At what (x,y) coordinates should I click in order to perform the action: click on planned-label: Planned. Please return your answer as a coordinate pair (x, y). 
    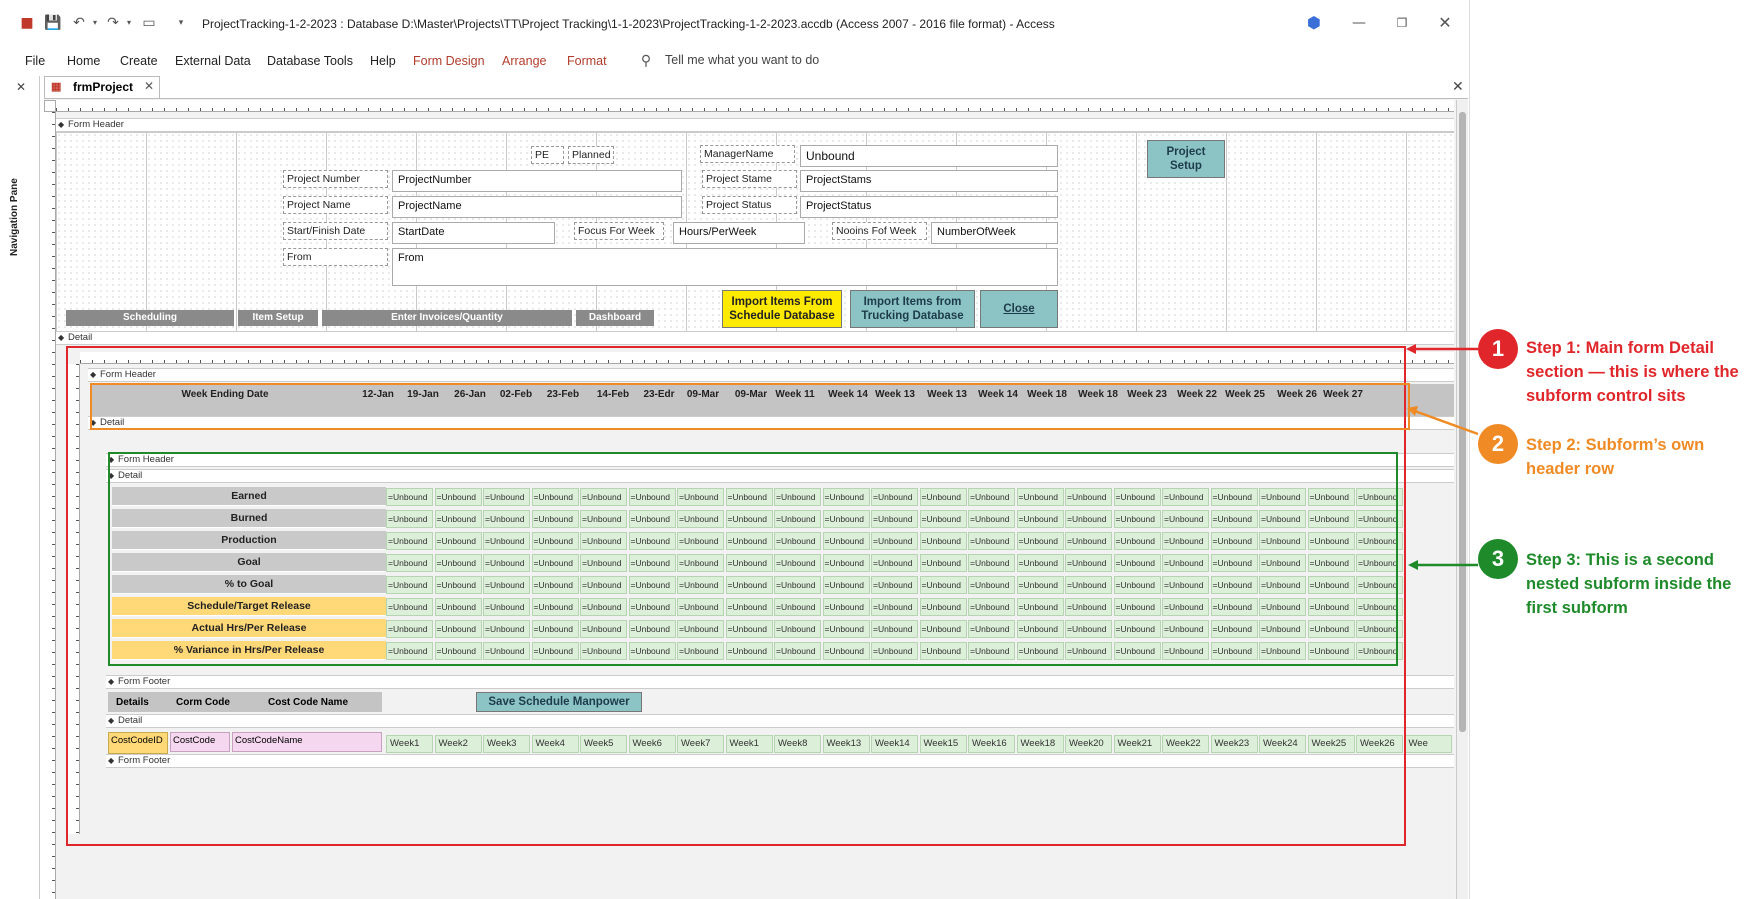
    Looking at the image, I should click on (591, 155).